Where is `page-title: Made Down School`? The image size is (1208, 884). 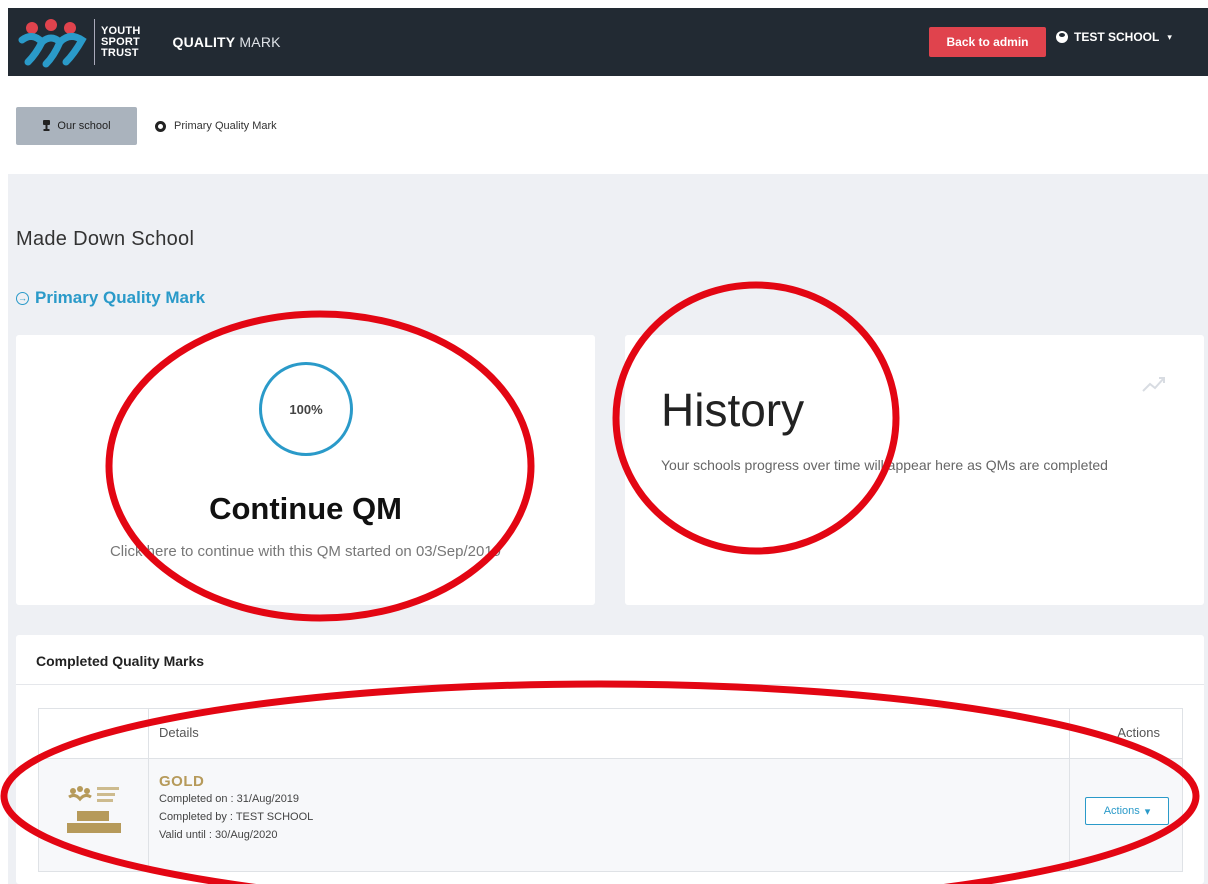
page-title: Made Down School is located at coordinates (105, 239).